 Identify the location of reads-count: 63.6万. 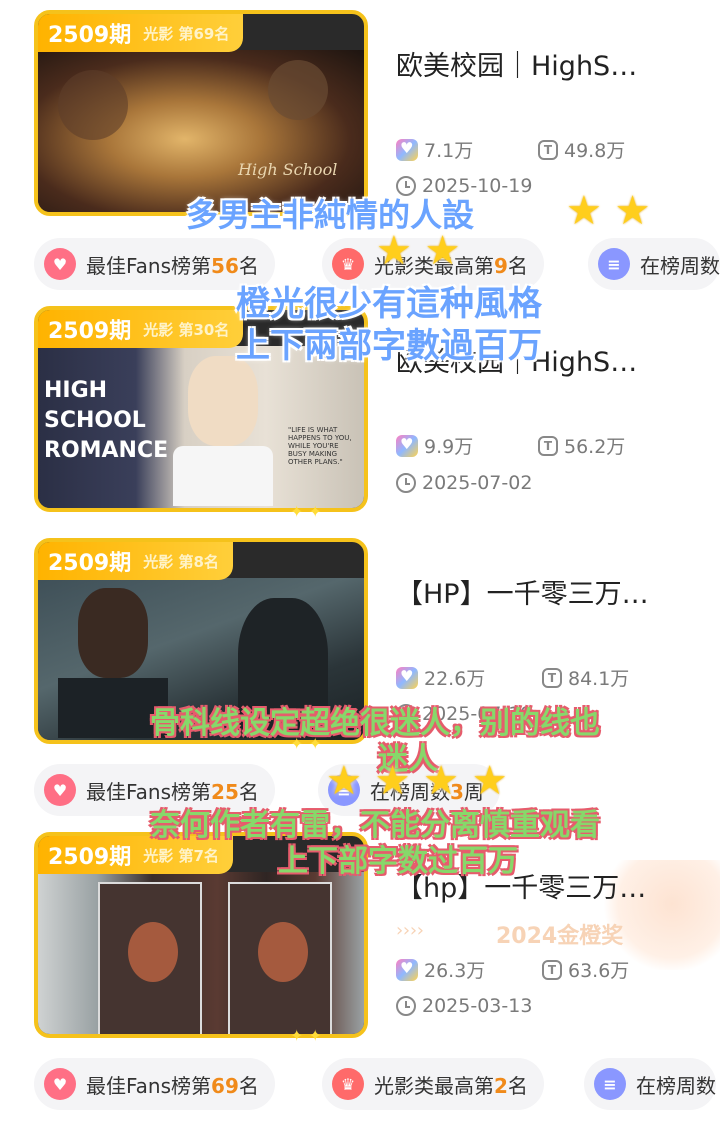
(599, 971).